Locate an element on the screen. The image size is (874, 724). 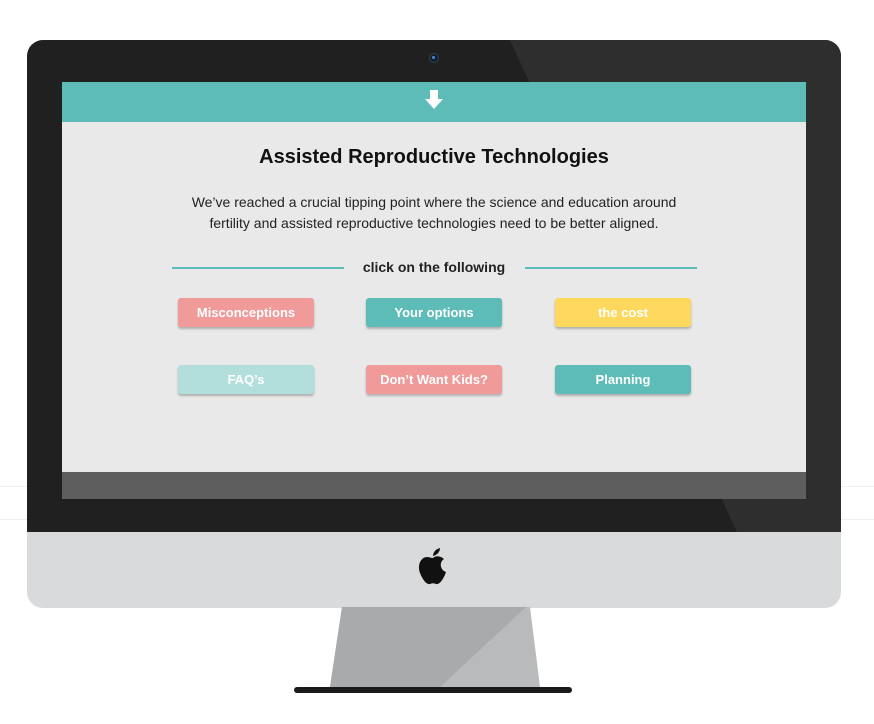
divider-line-right is located at coordinates (611, 268).